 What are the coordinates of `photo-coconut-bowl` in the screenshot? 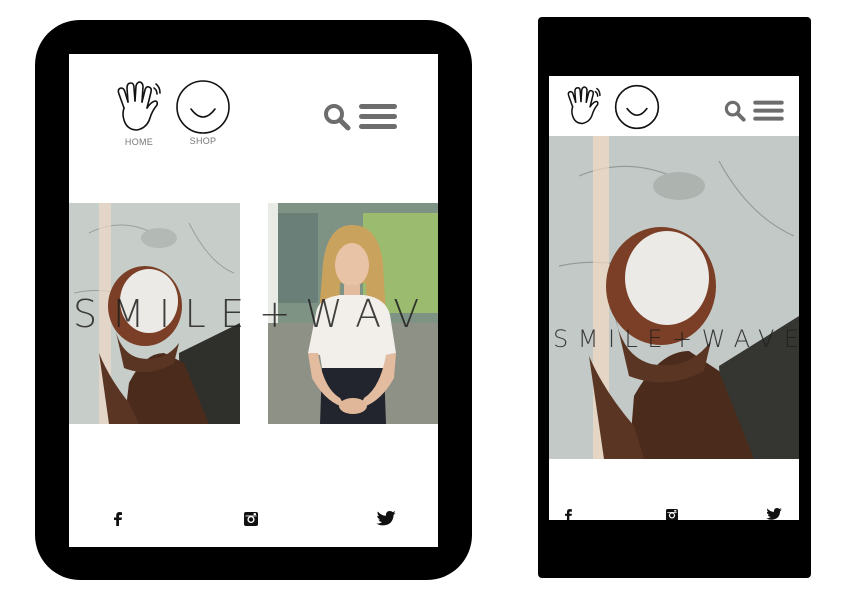 It's located at (154, 313).